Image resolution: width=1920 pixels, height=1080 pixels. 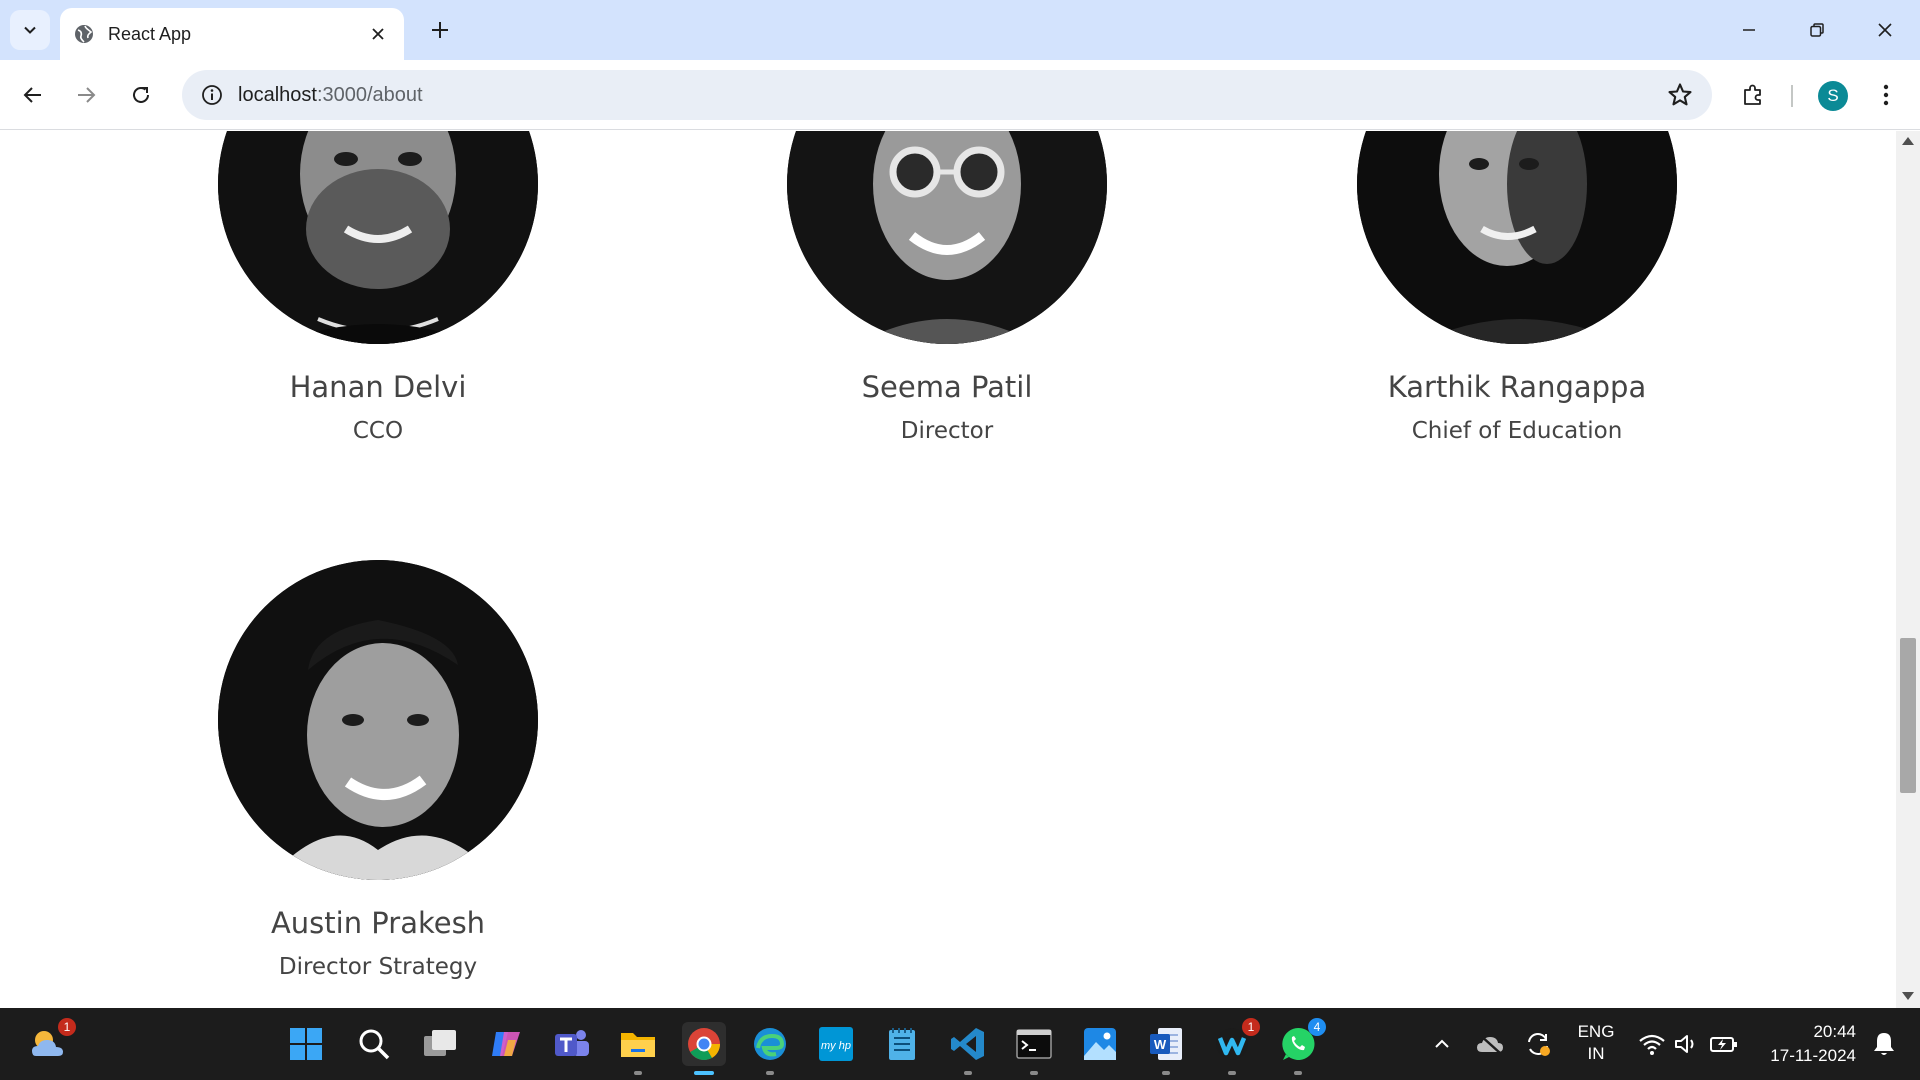 What do you see at coordinates (1792, 96) in the screenshot?
I see `toolbar-separator` at bounding box center [1792, 96].